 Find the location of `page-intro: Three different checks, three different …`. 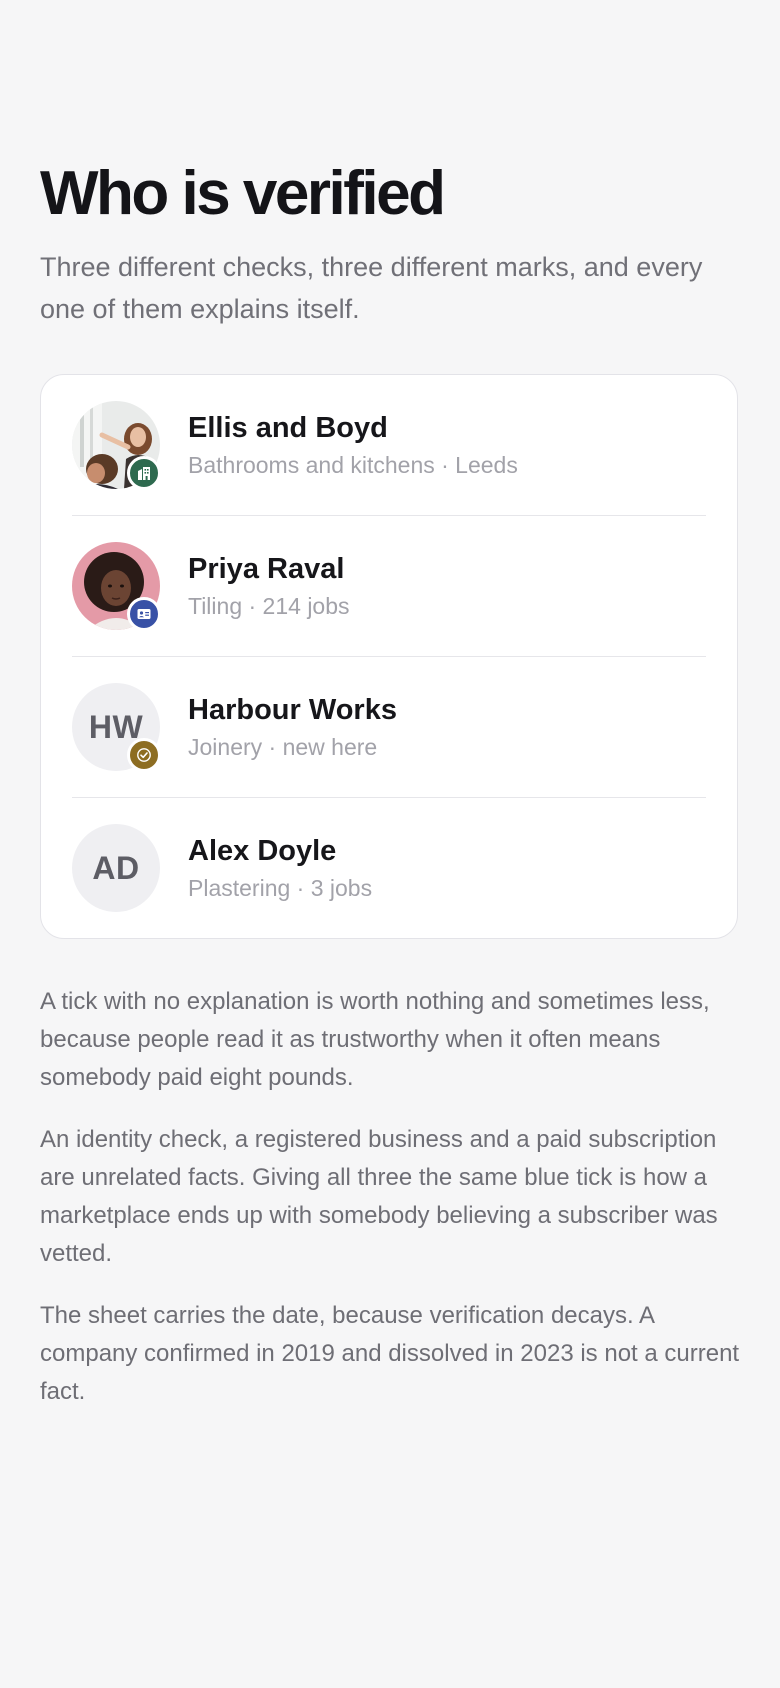

page-intro: Three different checks, three different … is located at coordinates (371, 288).